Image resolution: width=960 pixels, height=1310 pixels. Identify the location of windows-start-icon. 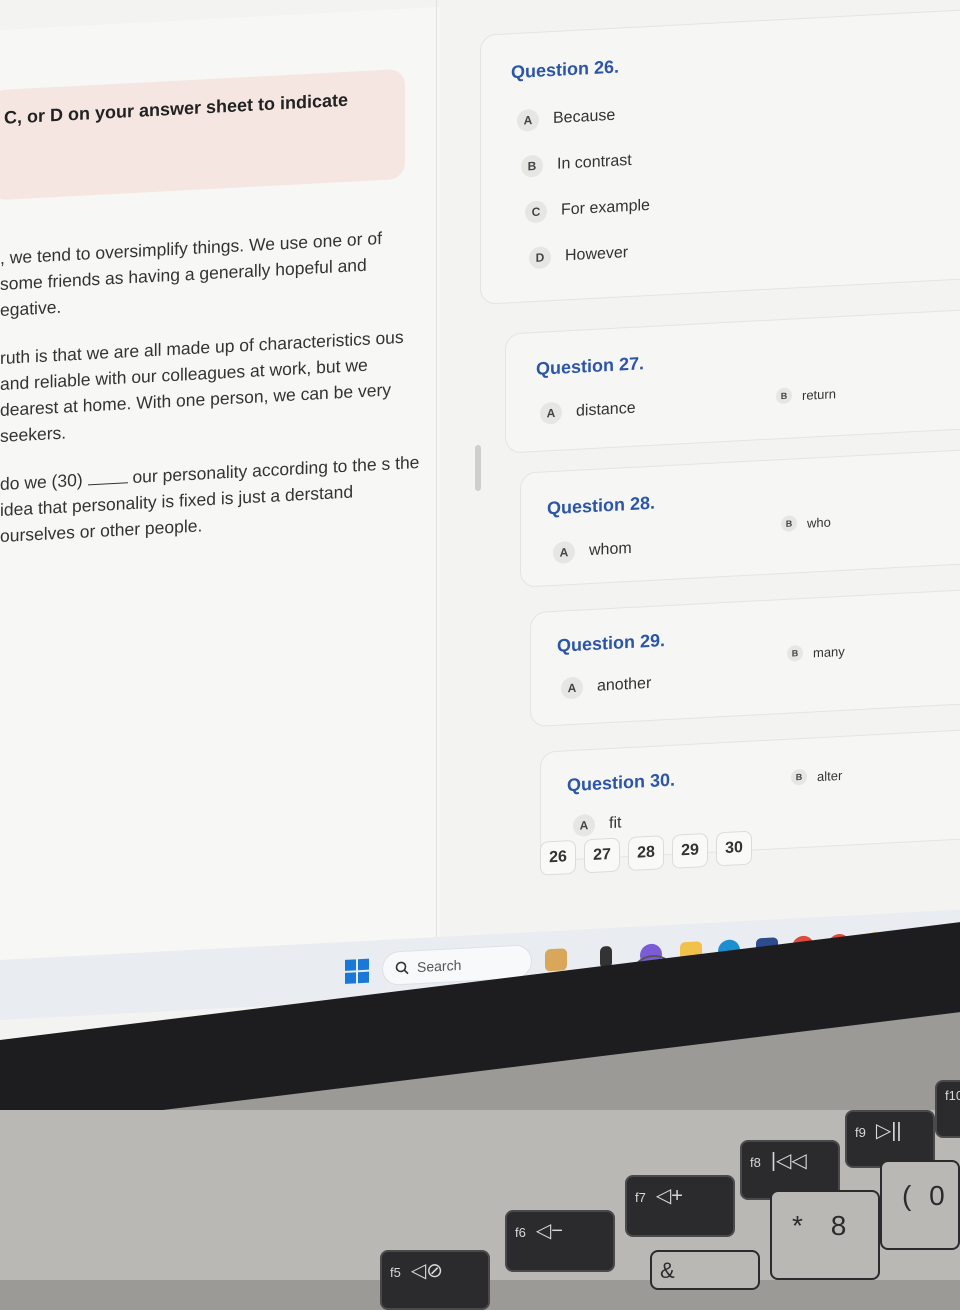
(357, 971).